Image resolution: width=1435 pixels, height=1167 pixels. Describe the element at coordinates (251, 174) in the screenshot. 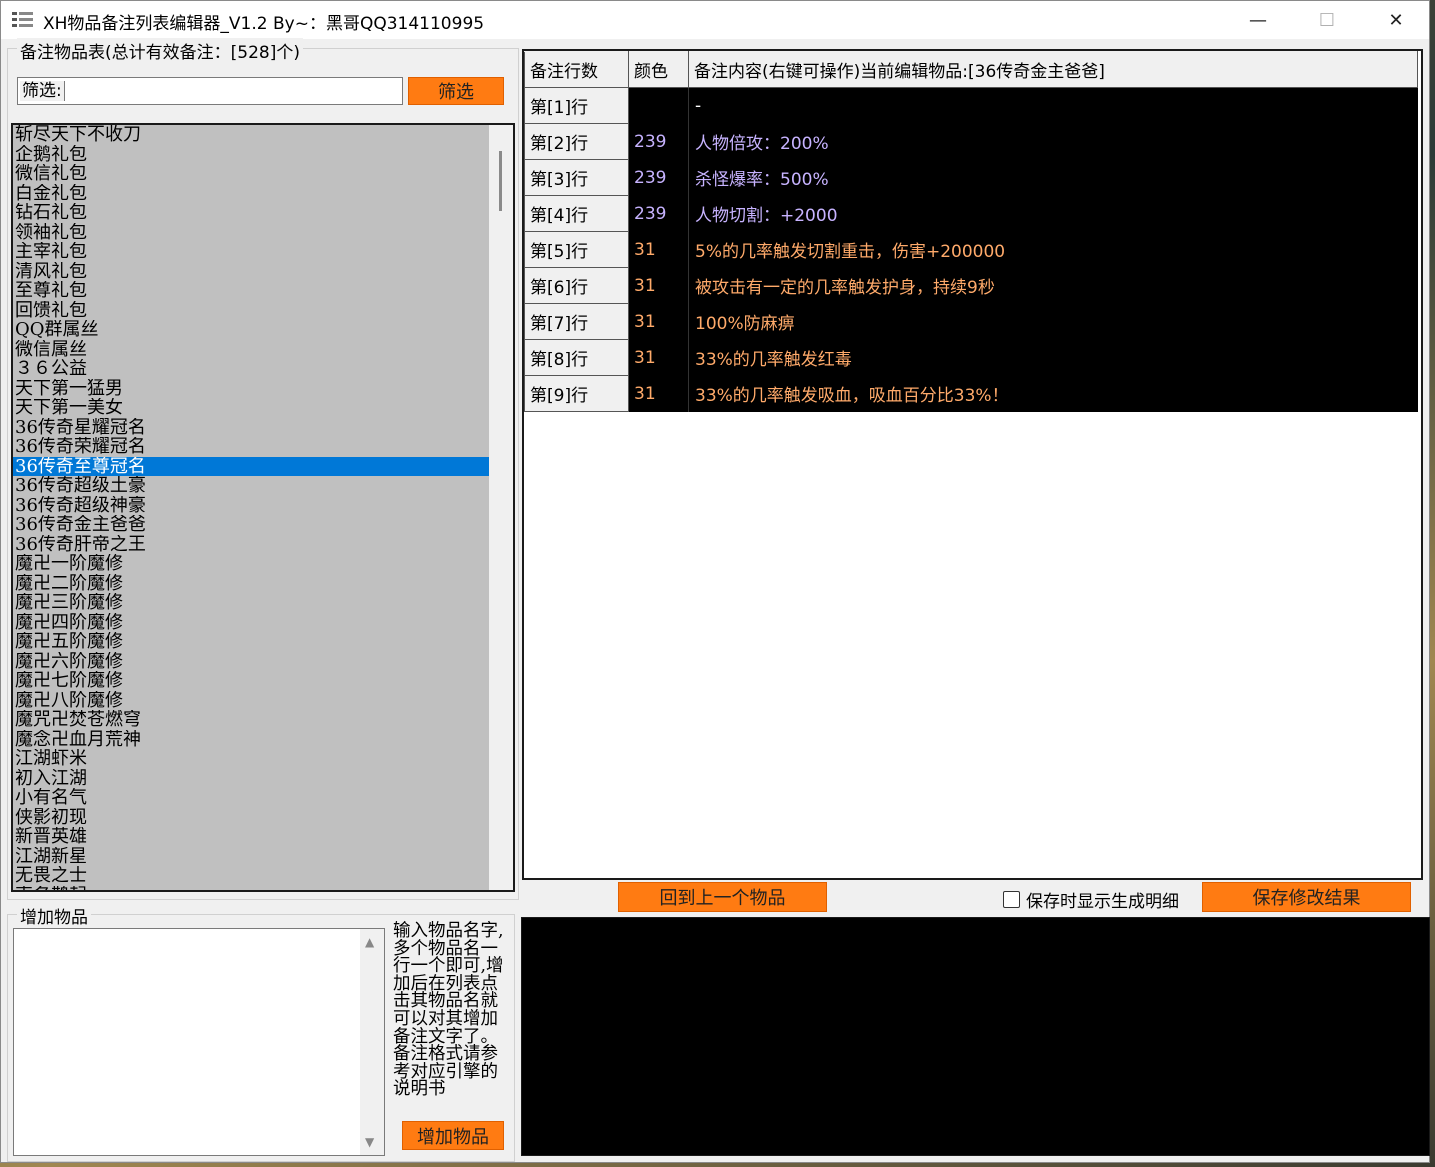

I see `list-item: 微信礼包` at that location.